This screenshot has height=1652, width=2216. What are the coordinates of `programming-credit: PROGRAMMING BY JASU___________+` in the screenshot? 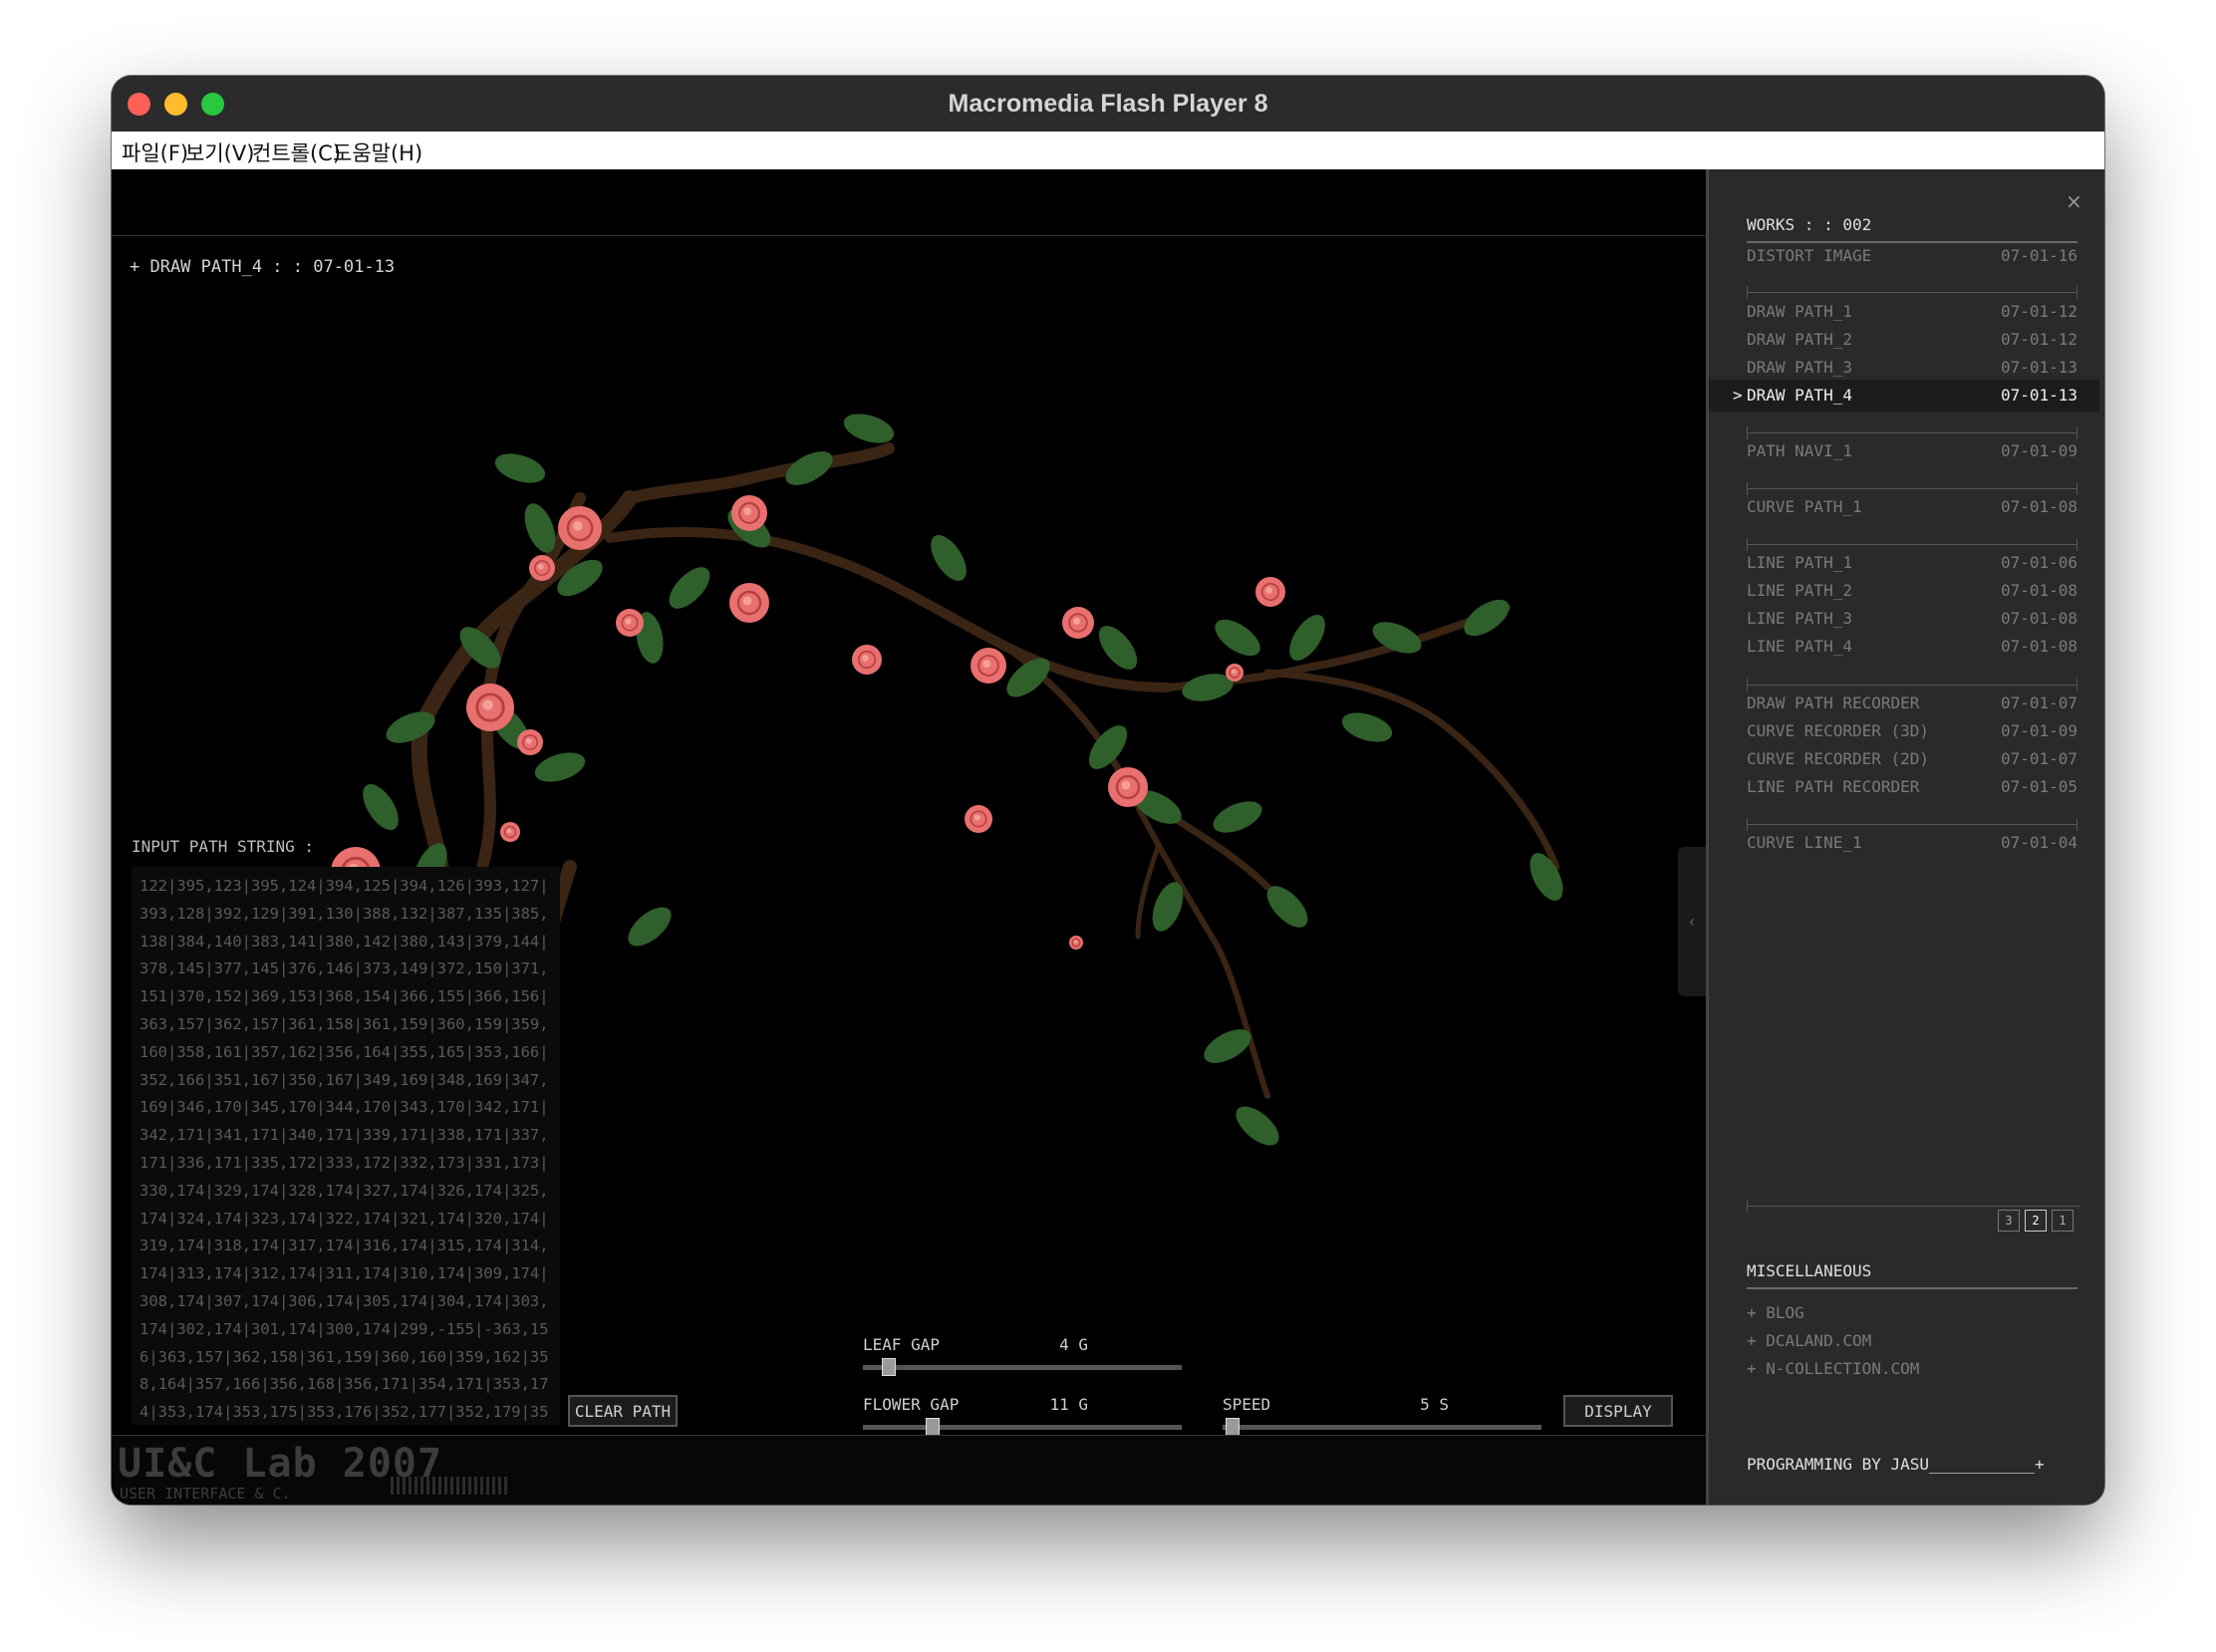 It's located at (1896, 1464).